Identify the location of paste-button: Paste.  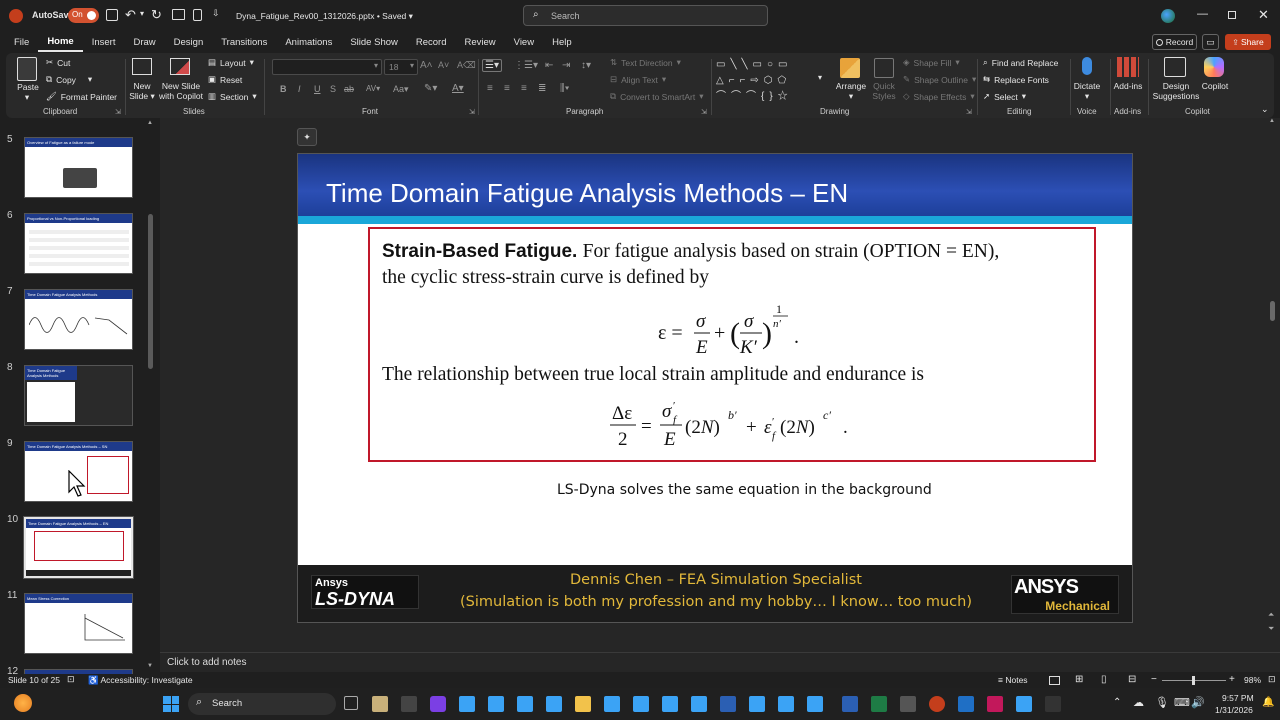
(28, 87).